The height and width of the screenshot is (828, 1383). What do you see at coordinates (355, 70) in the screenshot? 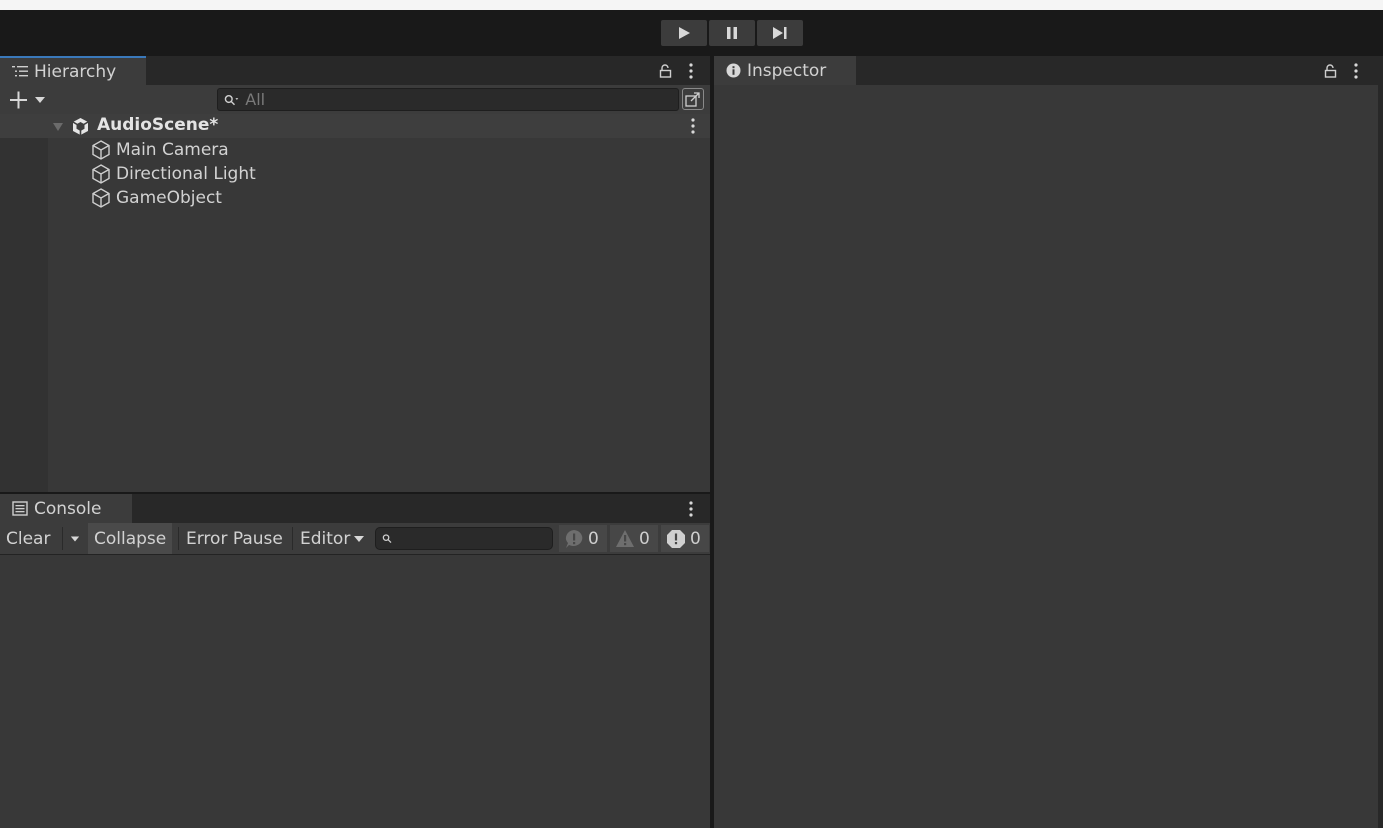
I see `hierarchy-tabbar: Hierarchy` at bounding box center [355, 70].